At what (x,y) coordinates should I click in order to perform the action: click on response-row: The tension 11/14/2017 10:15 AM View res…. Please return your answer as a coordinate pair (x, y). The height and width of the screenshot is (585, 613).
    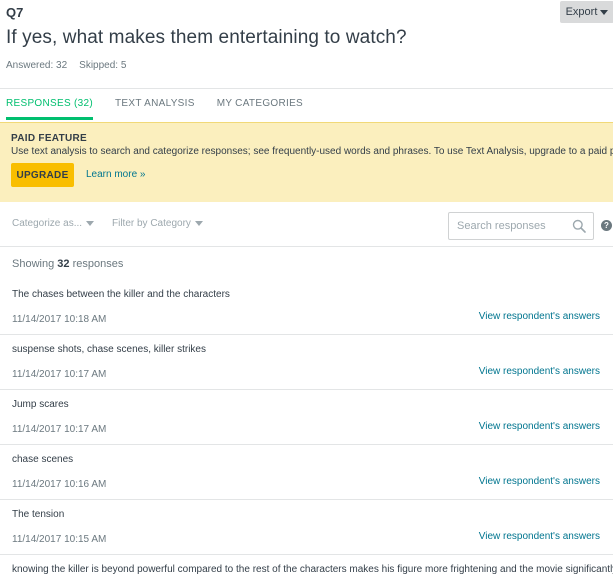
    Looking at the image, I should click on (306, 527).